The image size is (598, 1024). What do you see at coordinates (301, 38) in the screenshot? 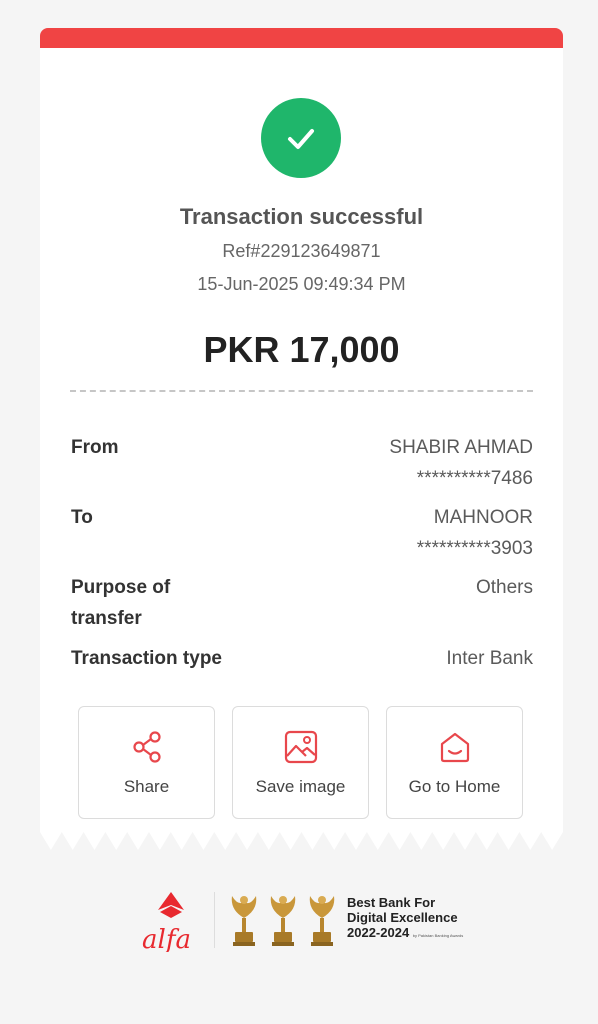
I see `receipt-top-bar` at bounding box center [301, 38].